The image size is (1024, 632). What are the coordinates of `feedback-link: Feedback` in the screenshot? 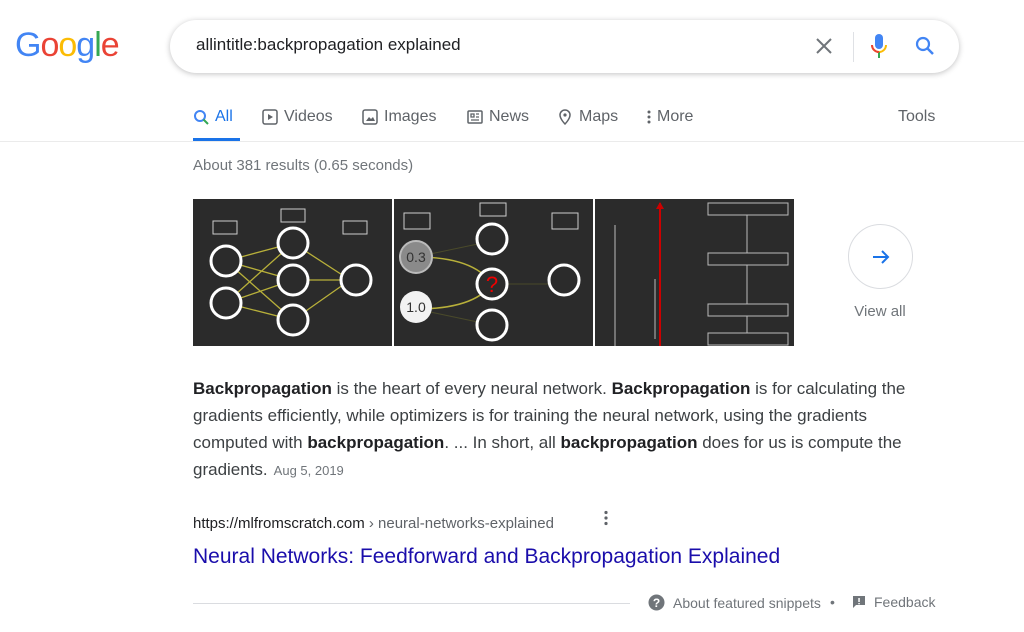 It's located at (893, 602).